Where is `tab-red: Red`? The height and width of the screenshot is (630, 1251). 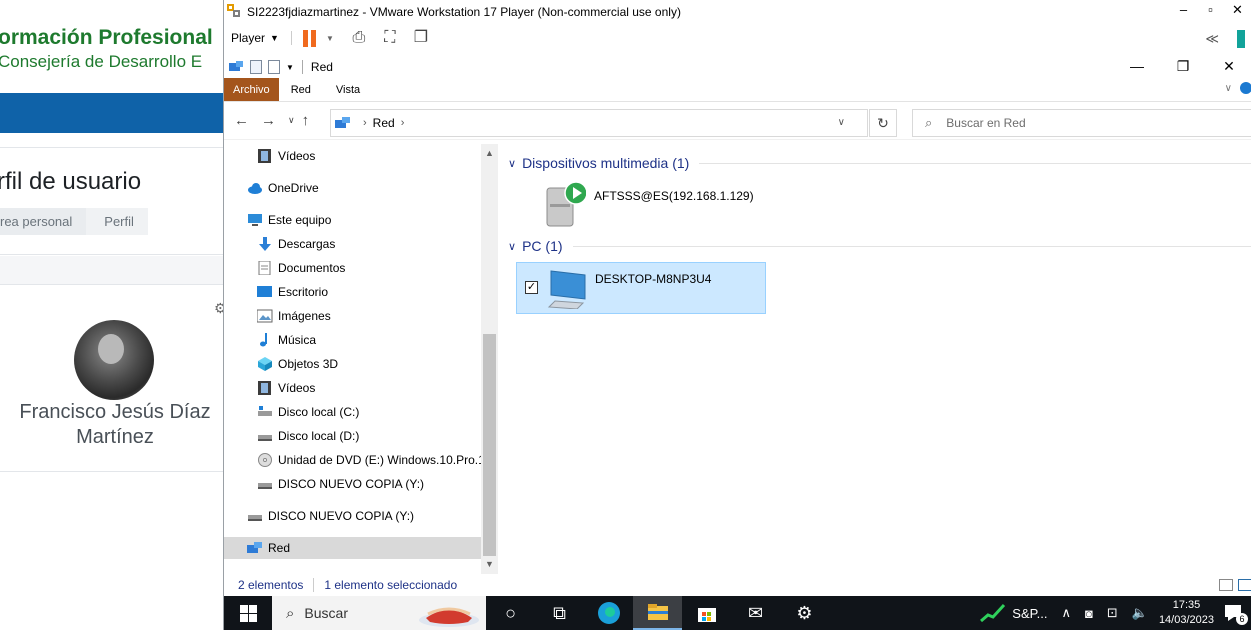 tab-red: Red is located at coordinates (301, 89).